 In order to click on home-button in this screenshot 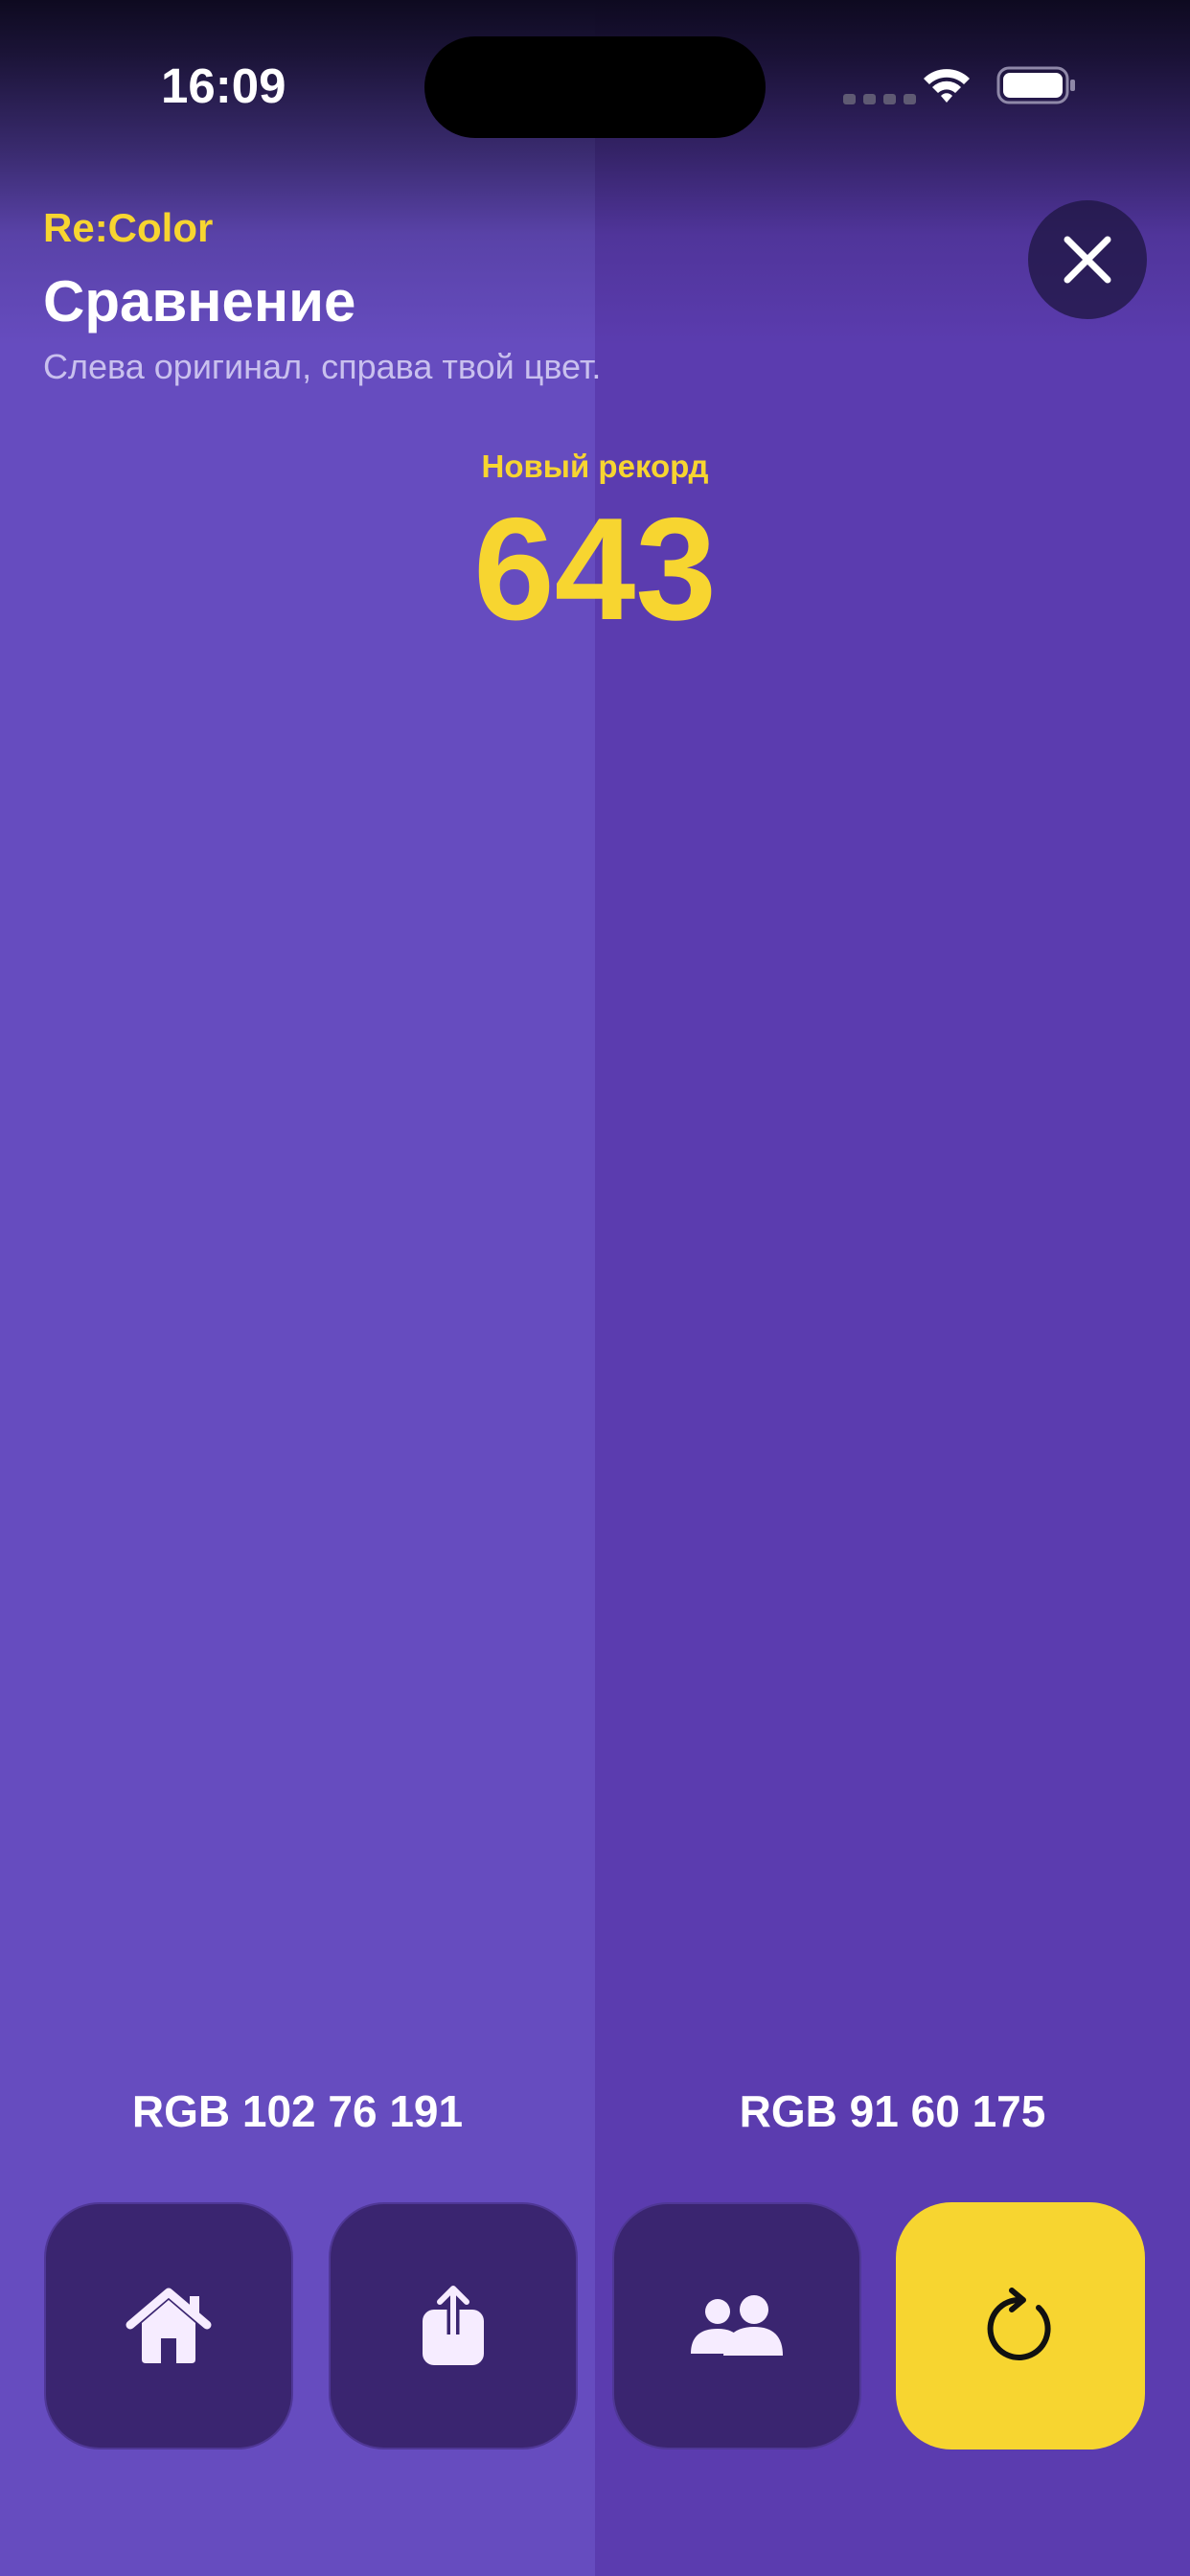, I will do `click(168, 2326)`.